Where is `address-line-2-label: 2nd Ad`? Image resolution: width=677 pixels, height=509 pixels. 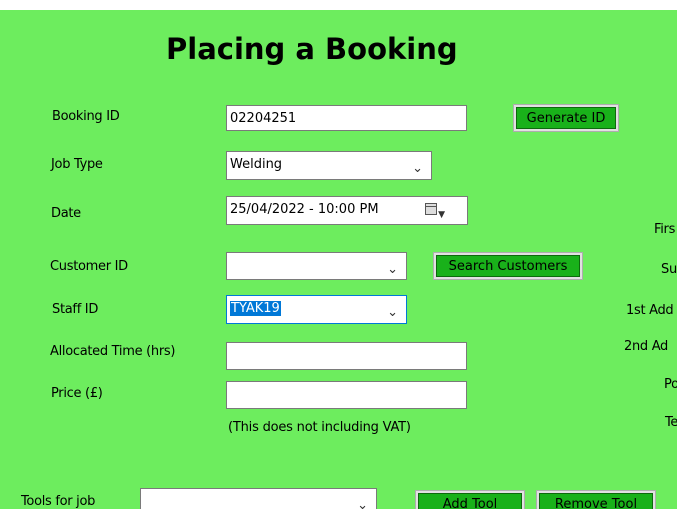
address-line-2-label: 2nd Ad is located at coordinates (646, 346).